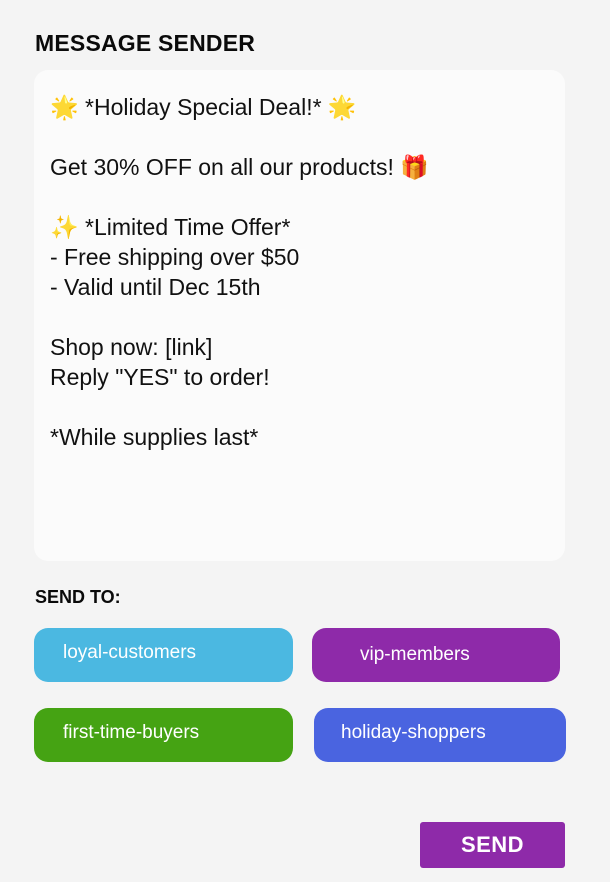 This screenshot has width=610, height=882. I want to click on page-title: MESSAGE SENDER, so click(145, 43).